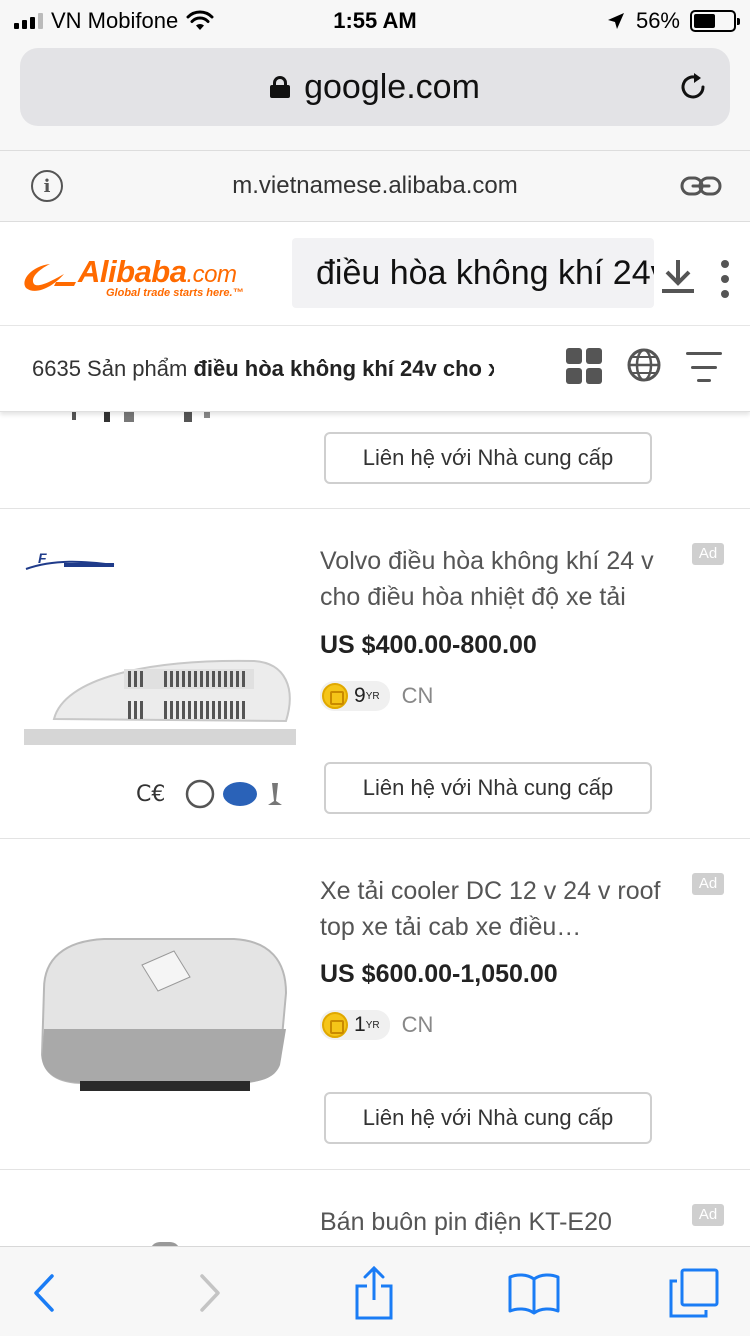 The width and height of the screenshot is (750, 1336). Describe the element at coordinates (150, 794) in the screenshot. I see `svg-text: C€` at that location.